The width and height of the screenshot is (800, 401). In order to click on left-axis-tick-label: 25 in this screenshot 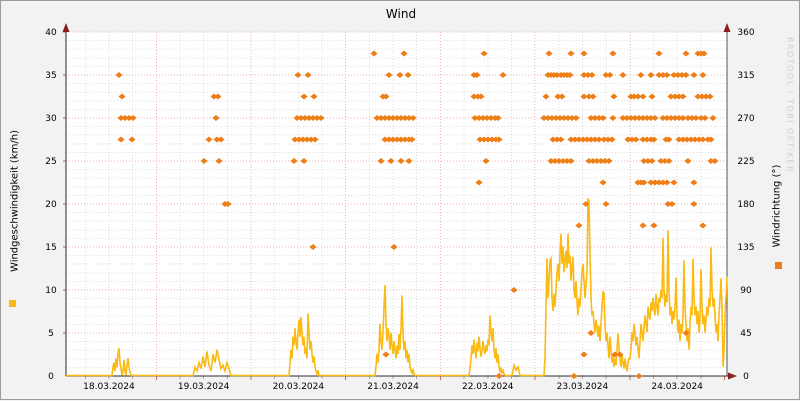, I will do `click(50, 162)`.